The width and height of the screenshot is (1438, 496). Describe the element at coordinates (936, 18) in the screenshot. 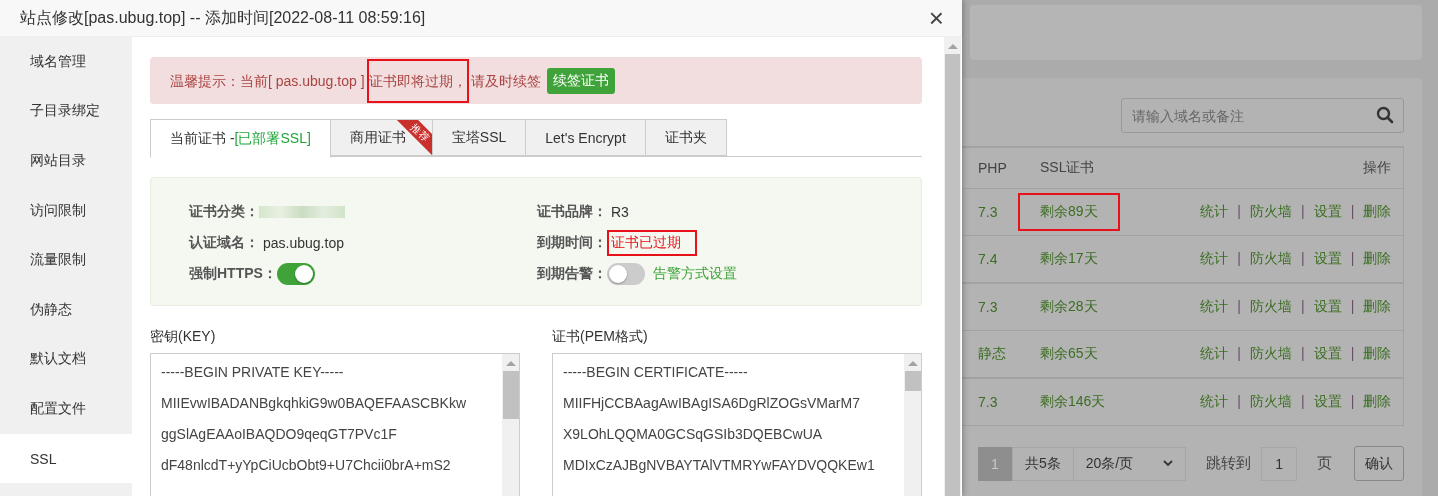

I see `close-button: ×` at that location.